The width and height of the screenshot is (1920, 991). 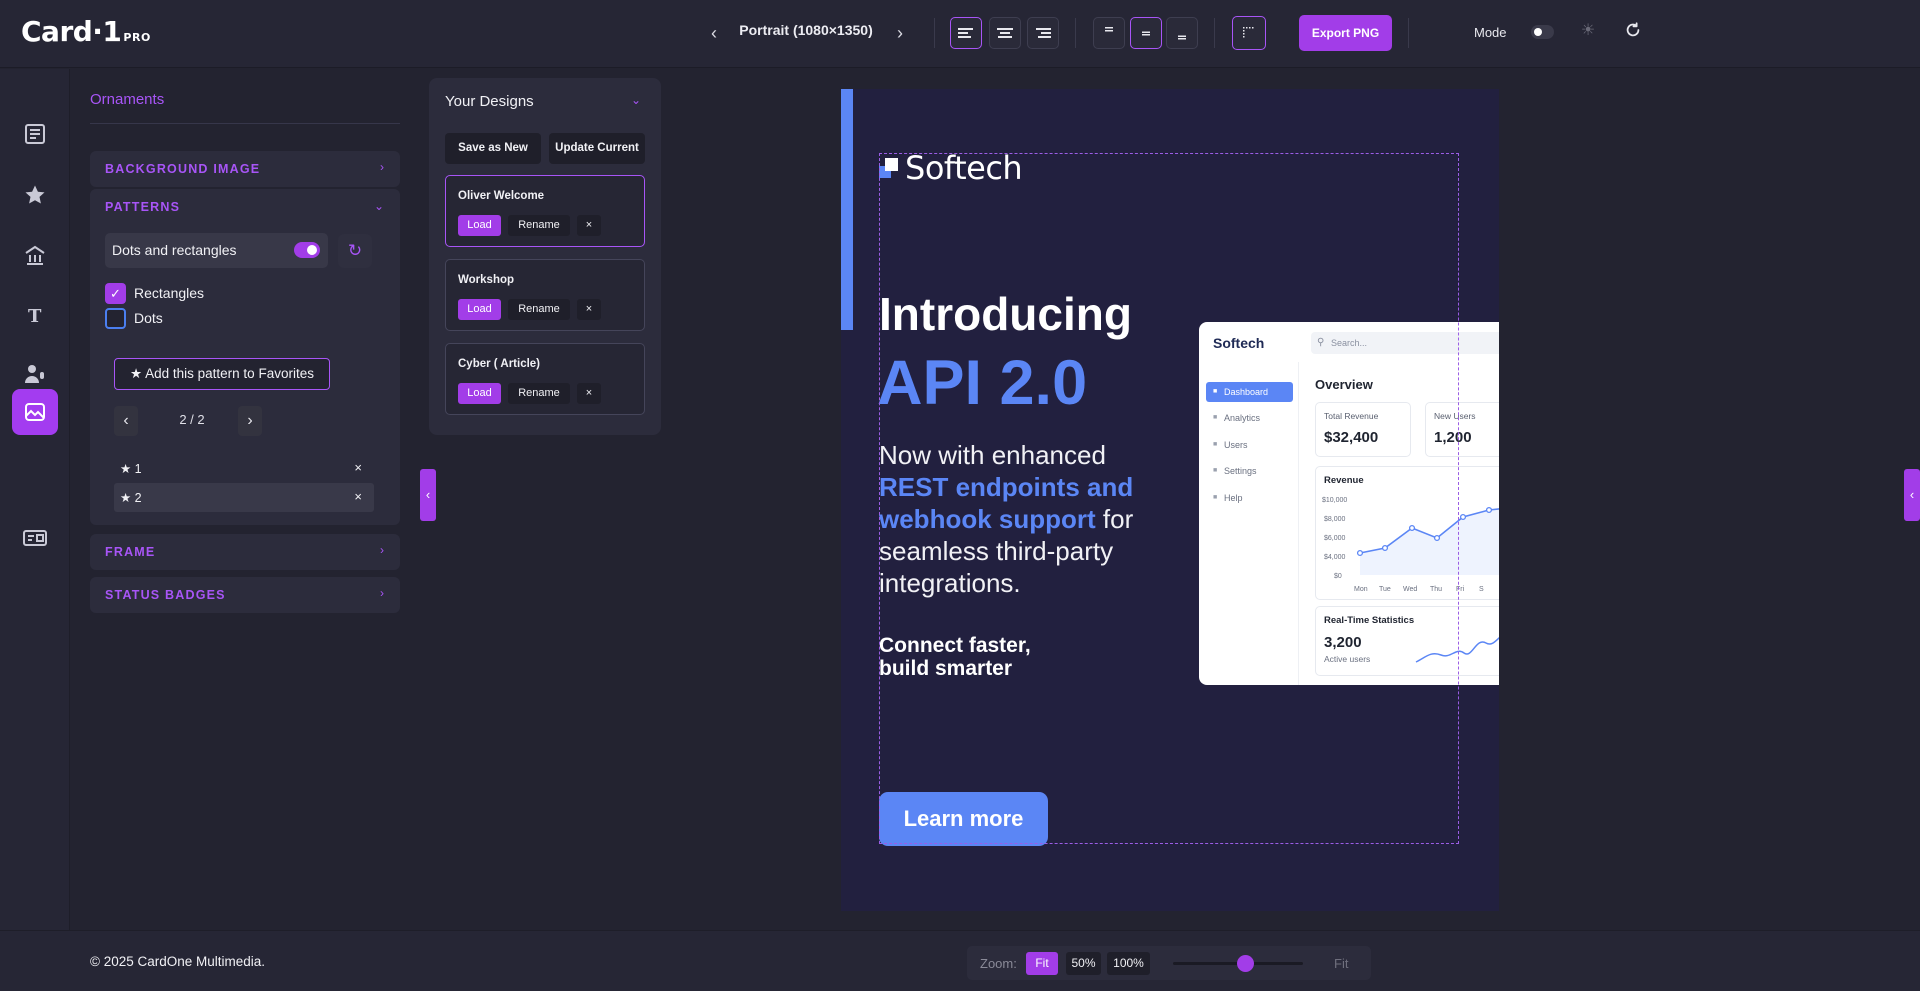 I want to click on align-center-button, so click(x=1005, y=33).